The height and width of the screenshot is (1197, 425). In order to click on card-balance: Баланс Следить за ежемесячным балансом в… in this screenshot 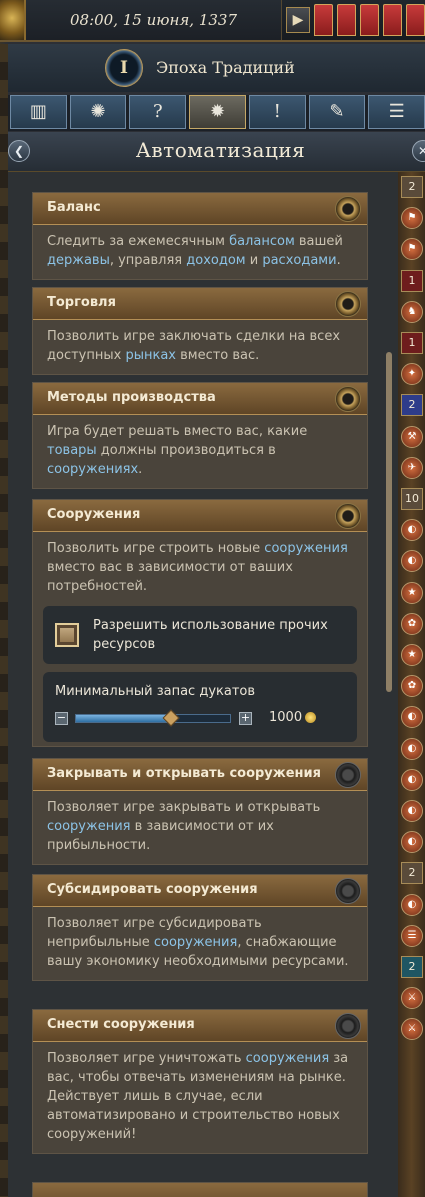, I will do `click(200, 236)`.